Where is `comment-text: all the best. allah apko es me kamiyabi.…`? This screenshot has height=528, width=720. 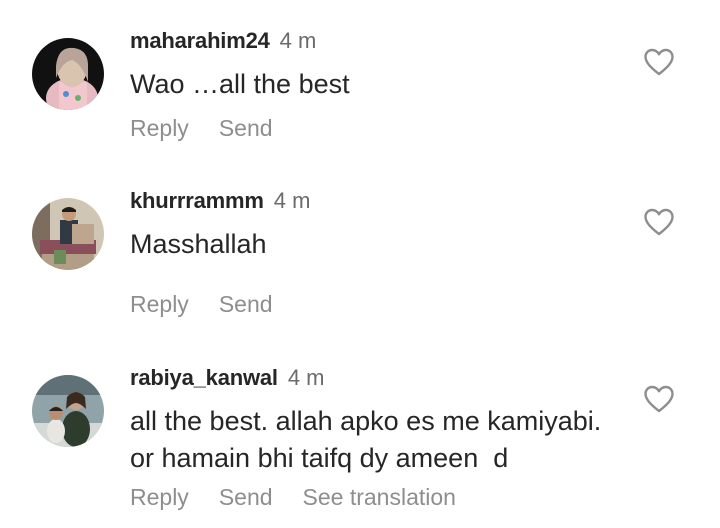
comment-text: all the best. allah apko es me kamiyabi.… is located at coordinates (365, 440).